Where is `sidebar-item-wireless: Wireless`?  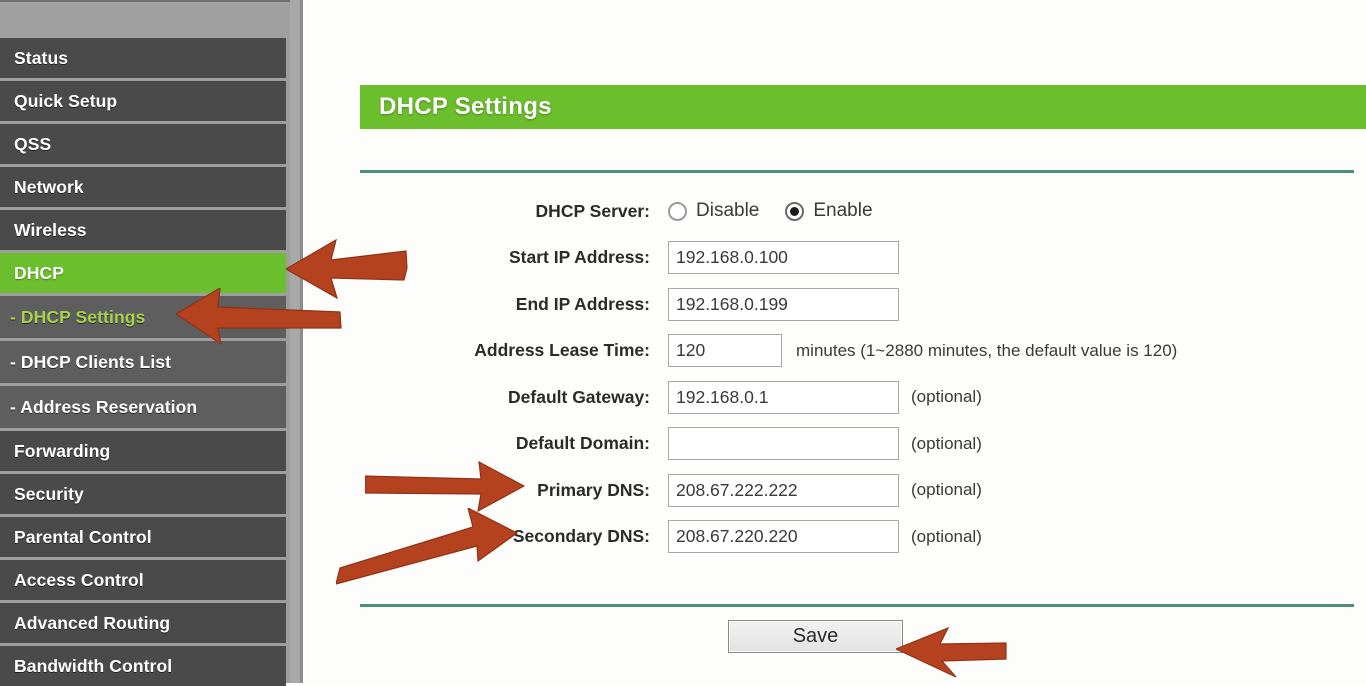
sidebar-item-wireless: Wireless is located at coordinates (143, 230).